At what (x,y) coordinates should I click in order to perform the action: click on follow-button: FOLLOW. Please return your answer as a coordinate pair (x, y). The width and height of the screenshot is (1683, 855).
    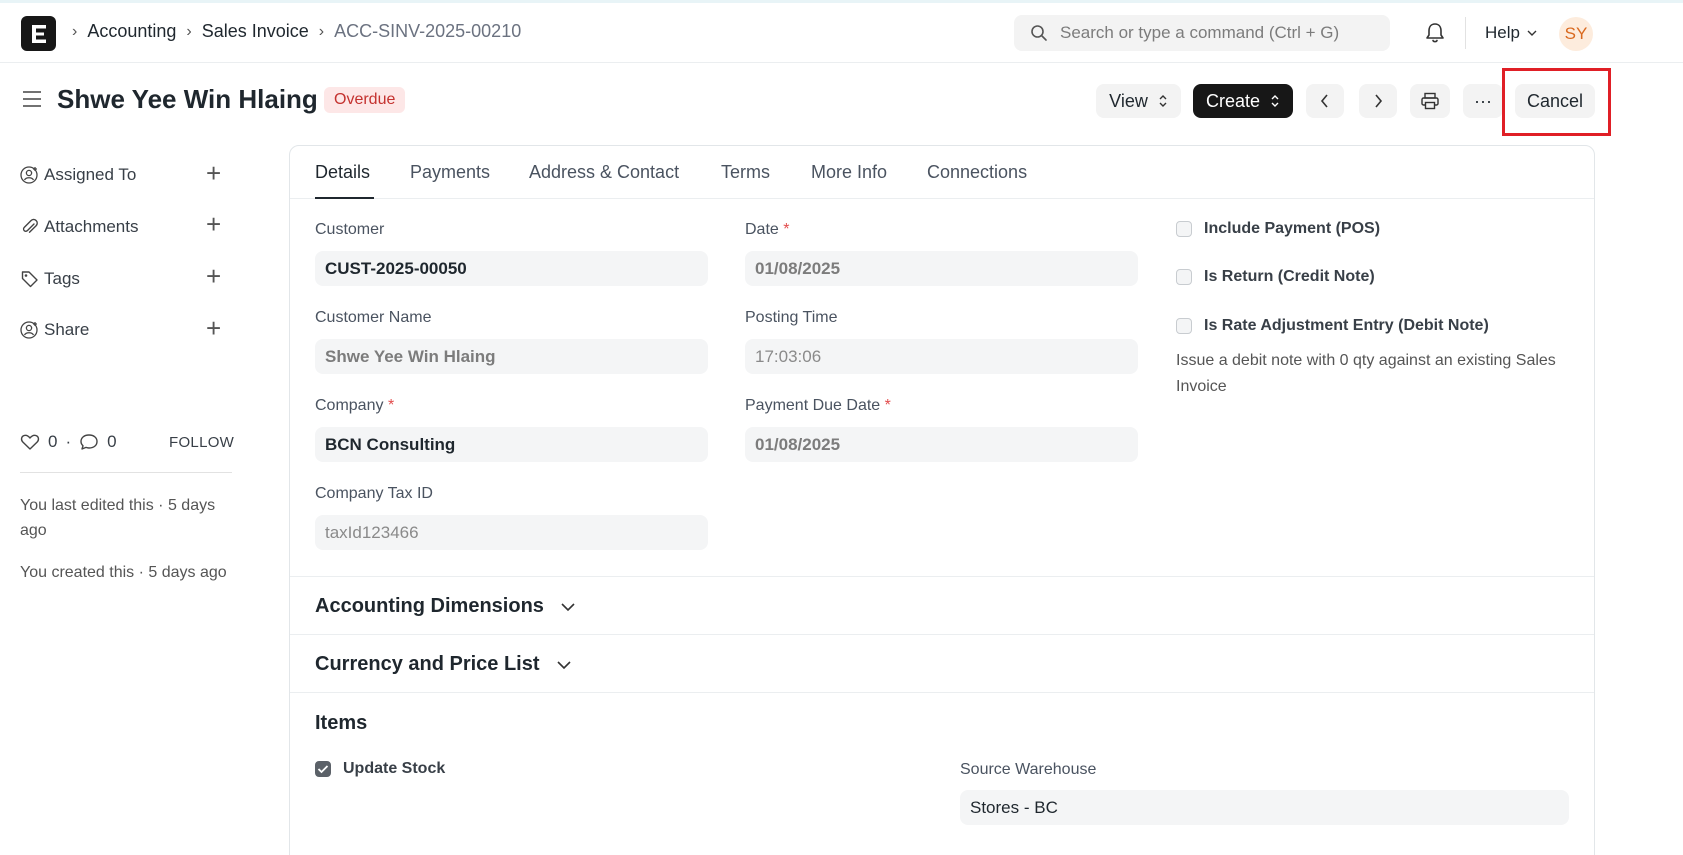
    Looking at the image, I should click on (201, 442).